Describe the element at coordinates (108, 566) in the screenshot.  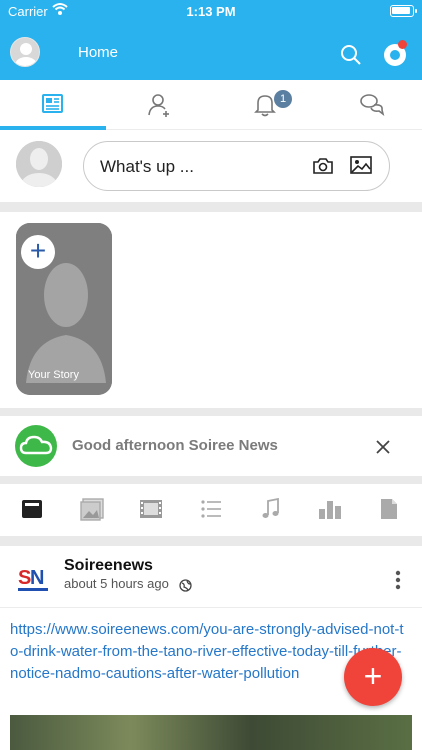
I see `author-name: Soireenews` at that location.